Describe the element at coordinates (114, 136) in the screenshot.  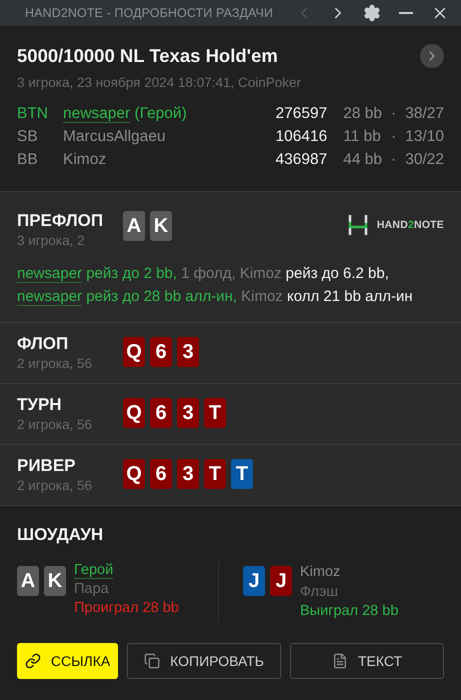
I see `player-name: MarcusAllgaeu` at that location.